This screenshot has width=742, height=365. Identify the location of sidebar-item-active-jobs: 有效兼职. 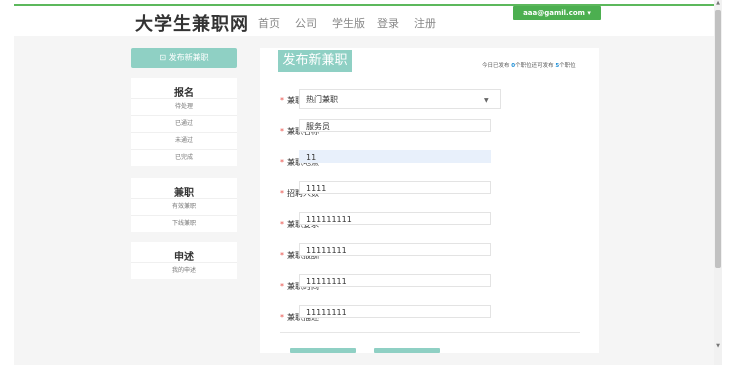
(184, 206).